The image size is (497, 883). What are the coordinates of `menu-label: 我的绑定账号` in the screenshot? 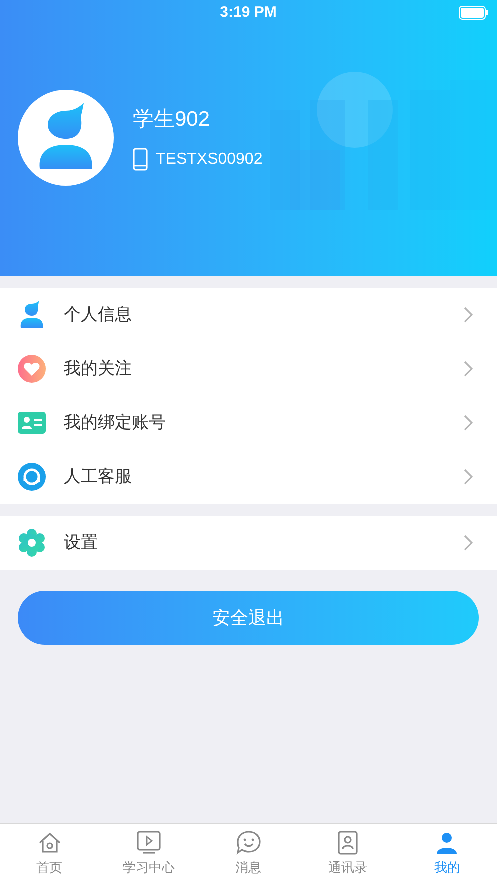 It's located at (115, 423).